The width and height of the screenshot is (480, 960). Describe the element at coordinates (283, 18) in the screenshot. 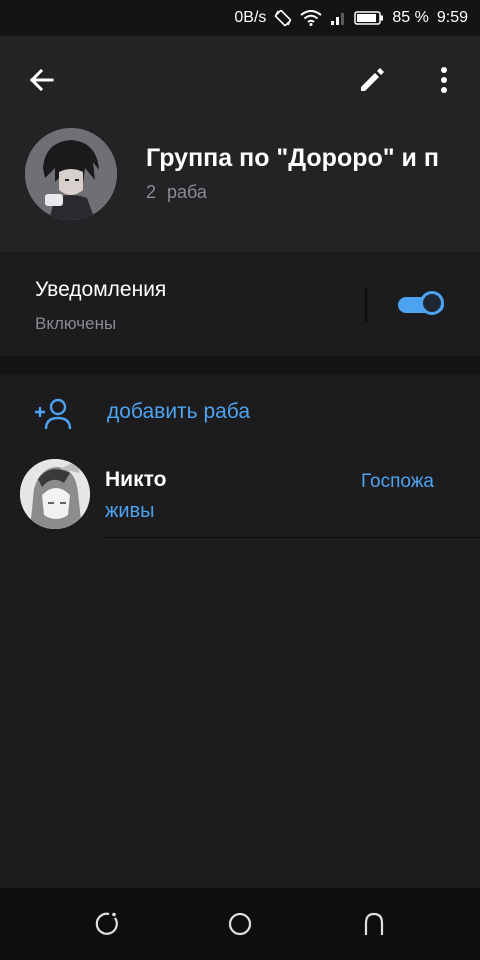

I see `auto-rotate-icon` at that location.